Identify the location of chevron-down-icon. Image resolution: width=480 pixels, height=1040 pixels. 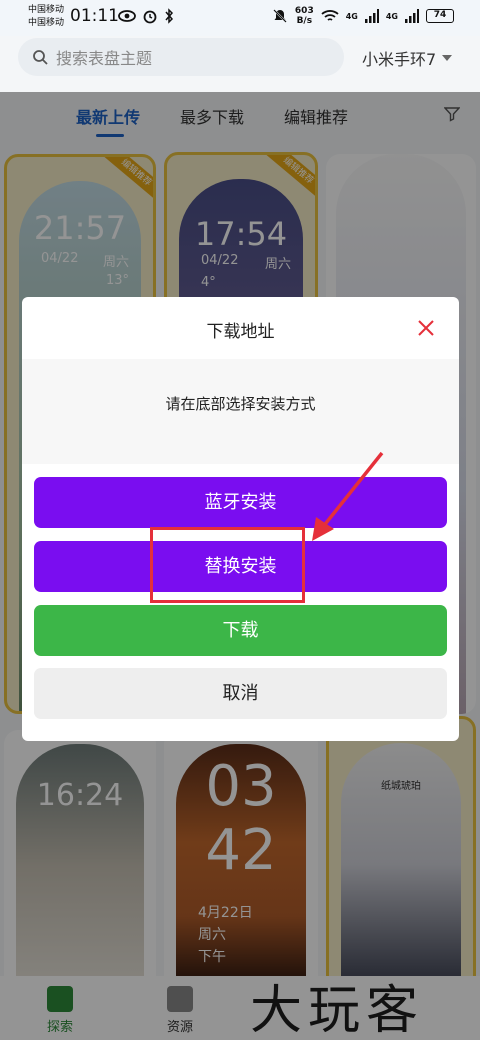
(447, 58).